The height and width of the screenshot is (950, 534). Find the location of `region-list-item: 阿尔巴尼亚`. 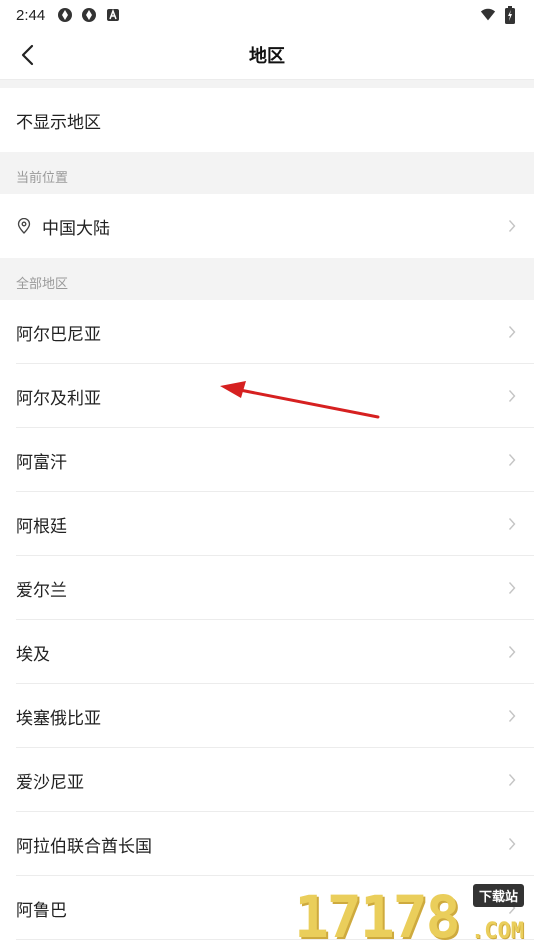

region-list-item: 阿尔巴尼亚 is located at coordinates (267, 332).